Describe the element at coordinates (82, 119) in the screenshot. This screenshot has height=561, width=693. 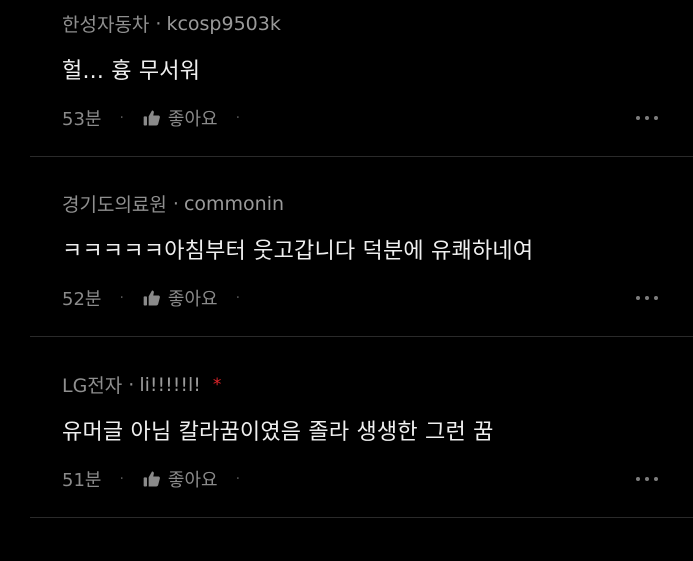
I see `comment-time: 53분` at that location.